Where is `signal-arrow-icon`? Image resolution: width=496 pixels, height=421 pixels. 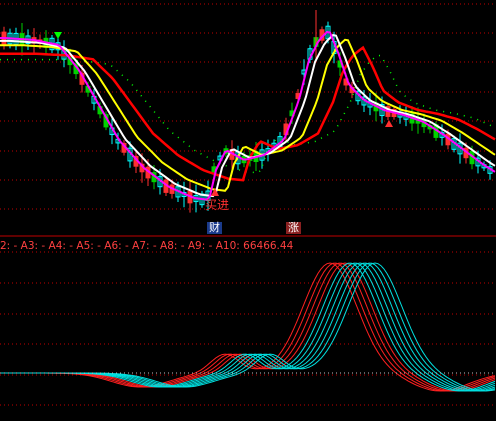
signal-arrow-icon is located at coordinates (58, 35).